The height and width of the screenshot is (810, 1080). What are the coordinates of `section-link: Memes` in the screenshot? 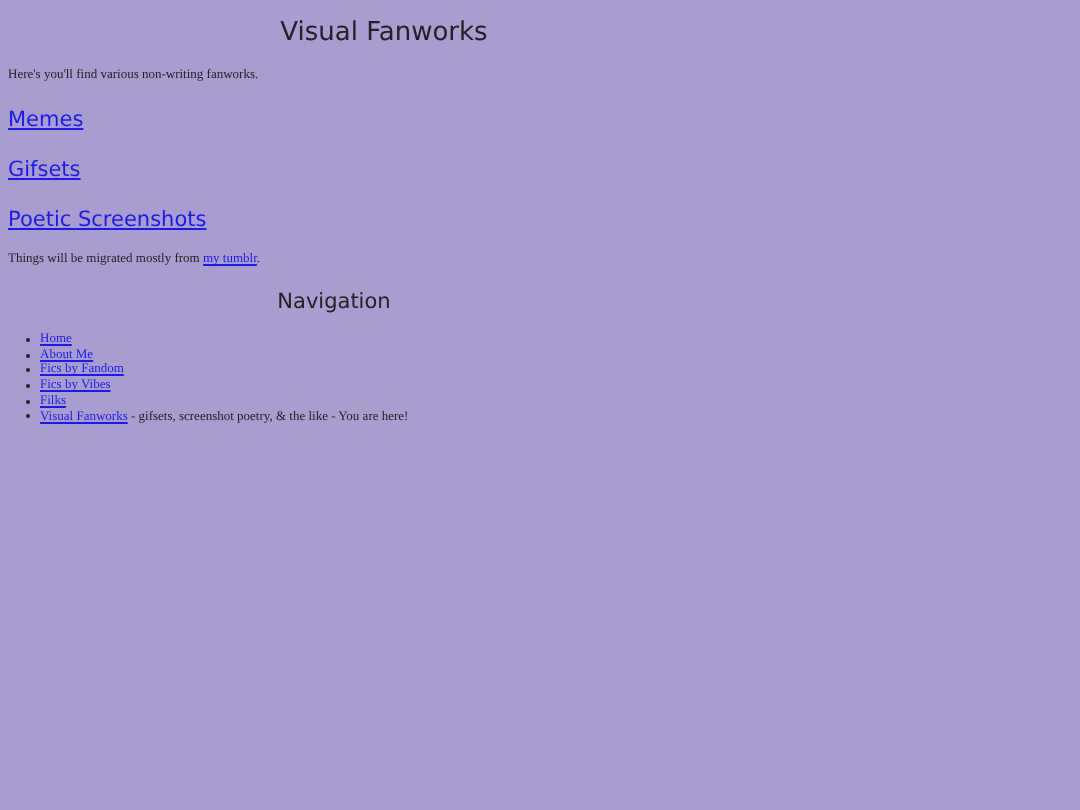 It's located at (46, 120).